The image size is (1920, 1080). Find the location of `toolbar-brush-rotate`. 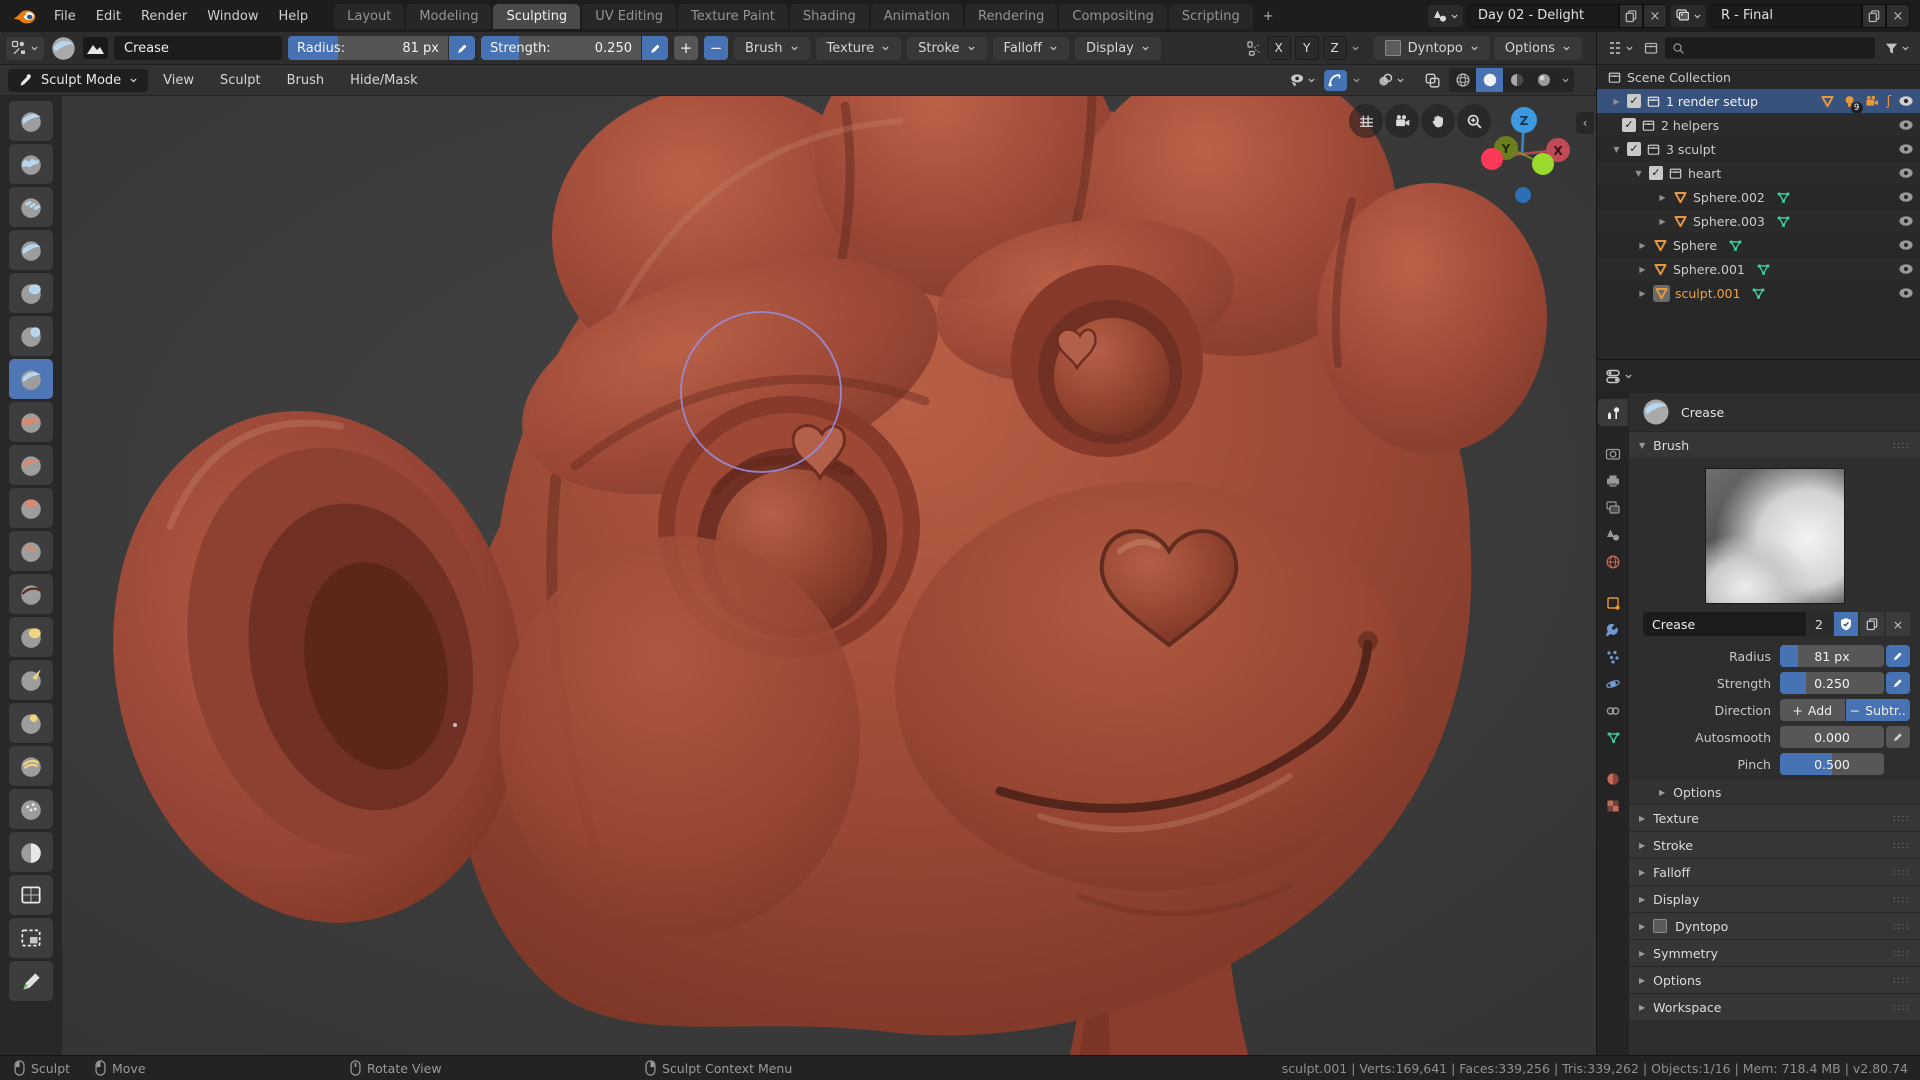

toolbar-brush-rotate is located at coordinates (31, 766).